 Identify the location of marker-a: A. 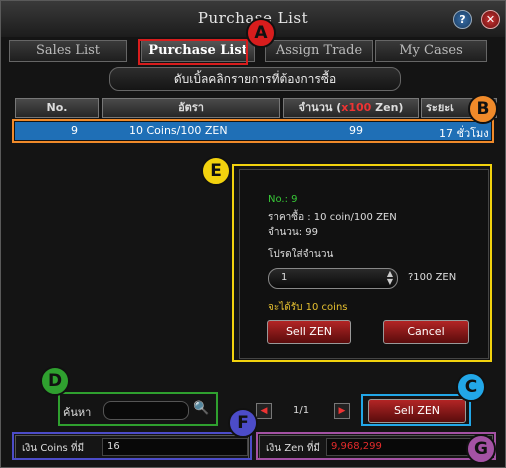
(261, 33).